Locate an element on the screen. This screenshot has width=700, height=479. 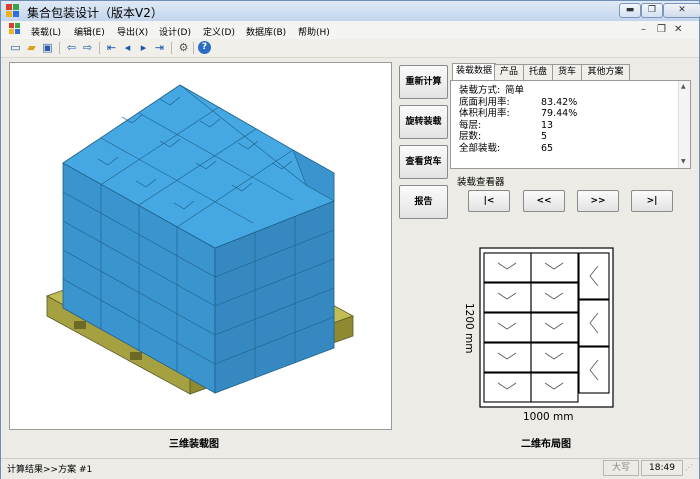
data-value: 79.44% is located at coordinates (559, 114).